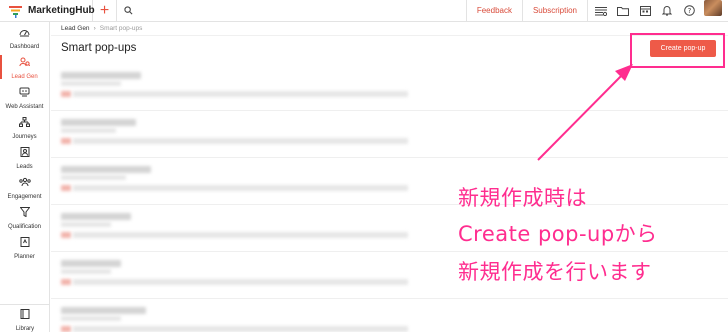 The height and width of the screenshot is (332, 728). I want to click on annotation-line-3: 新規作成を行います, so click(555, 272).